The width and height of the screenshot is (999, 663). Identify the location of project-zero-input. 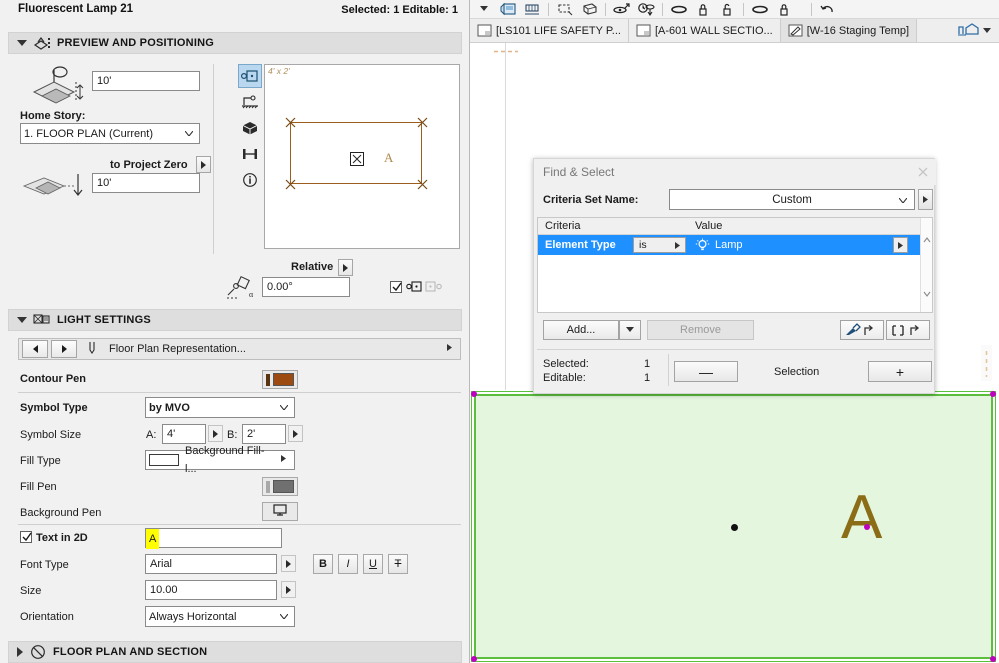
(146, 183).